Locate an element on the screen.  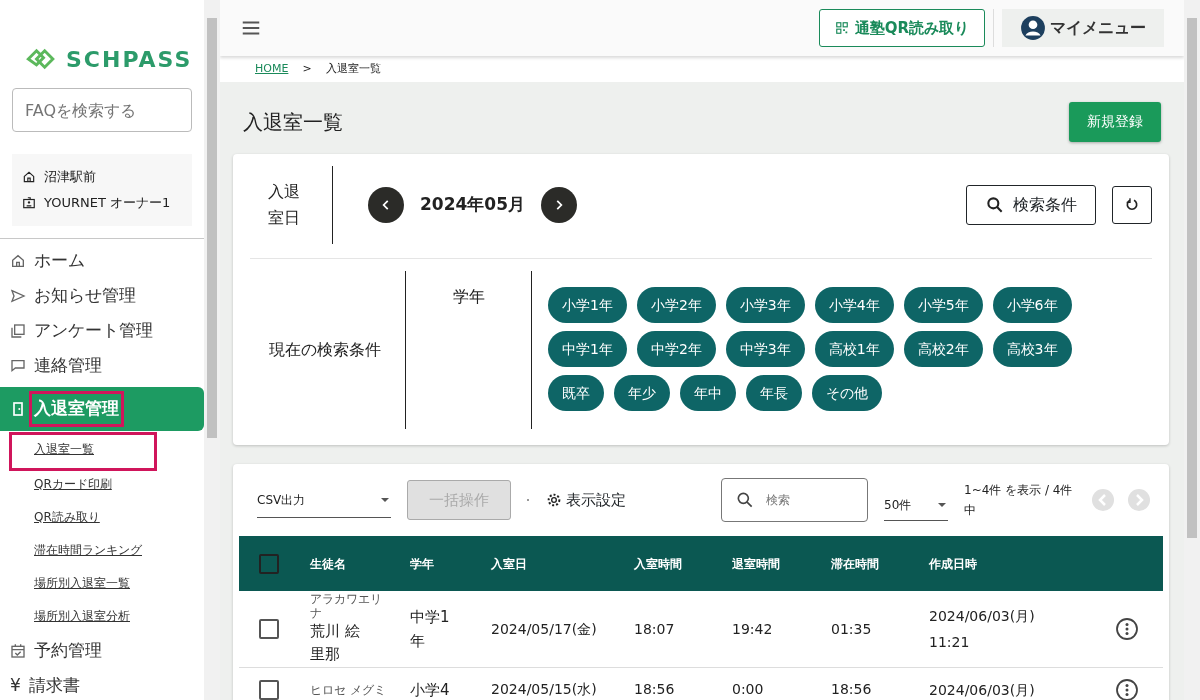
reset-icon is located at coordinates (1132, 205).